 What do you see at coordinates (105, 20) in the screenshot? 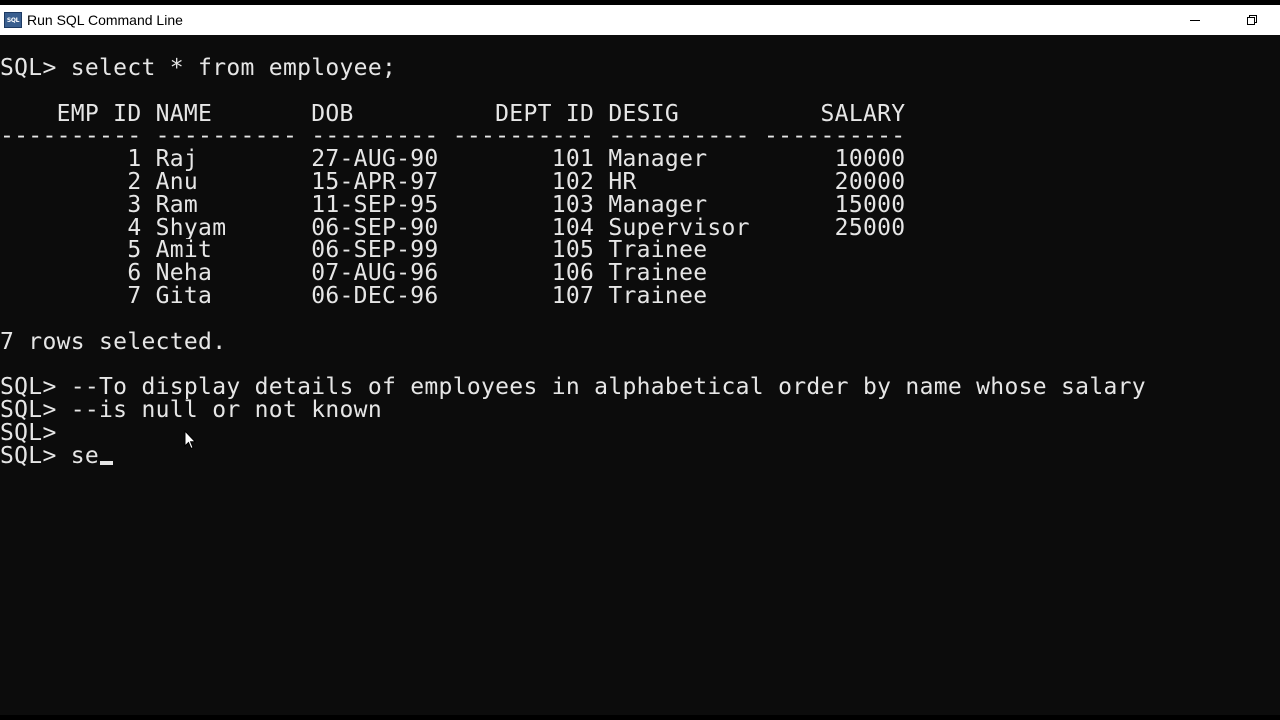
I see `window-title: Run SQL Command Line` at bounding box center [105, 20].